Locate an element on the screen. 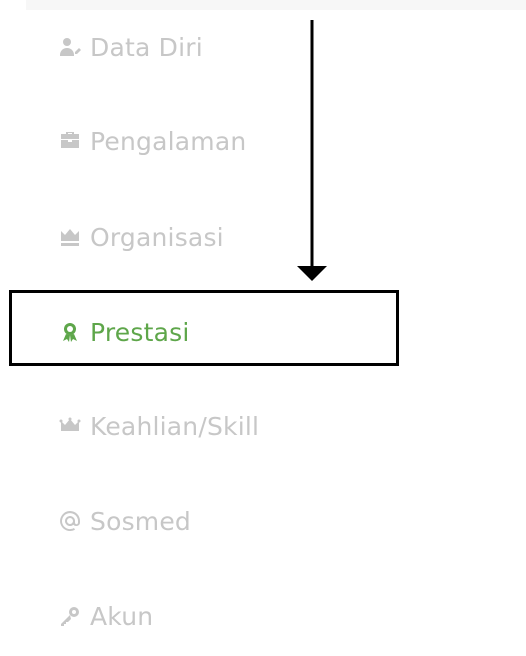  briefcase-icon is located at coordinates (70, 141).